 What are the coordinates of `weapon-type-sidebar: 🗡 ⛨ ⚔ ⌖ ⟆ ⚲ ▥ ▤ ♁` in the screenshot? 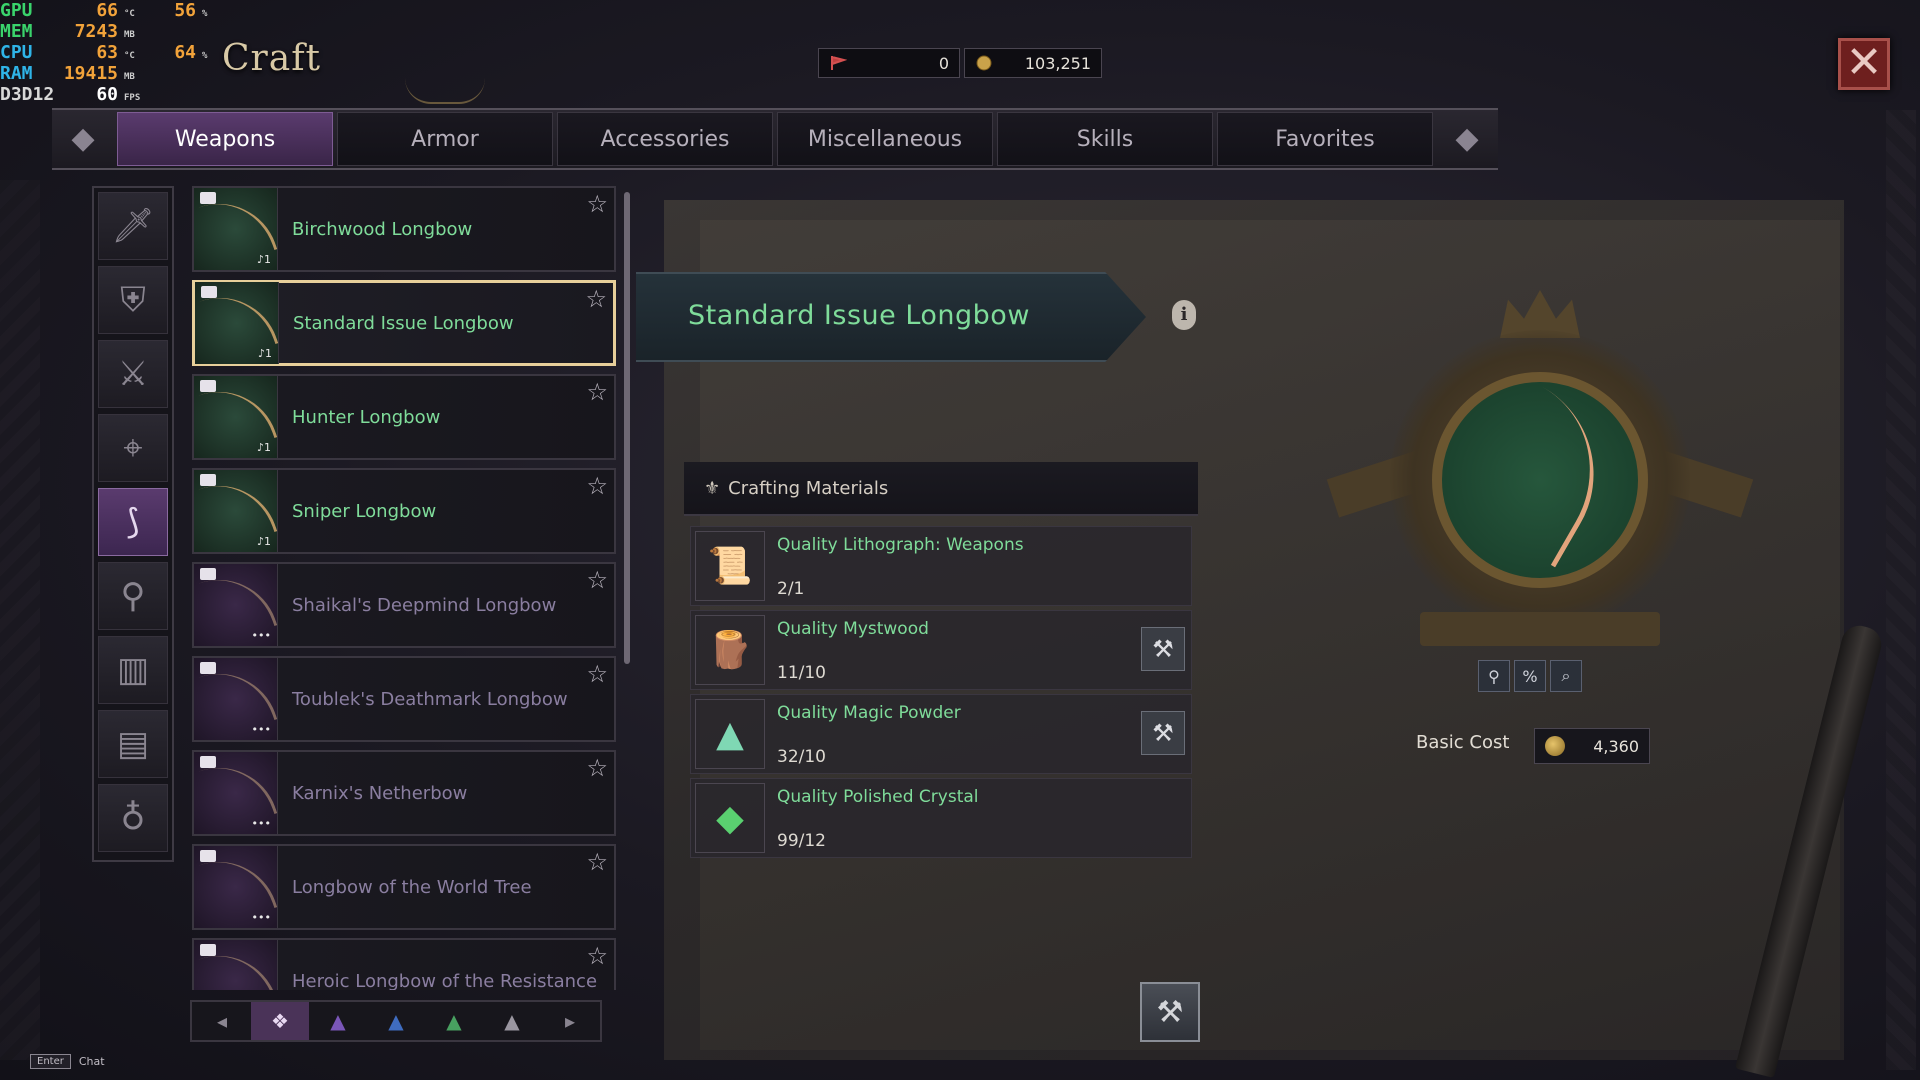 It's located at (133, 524).